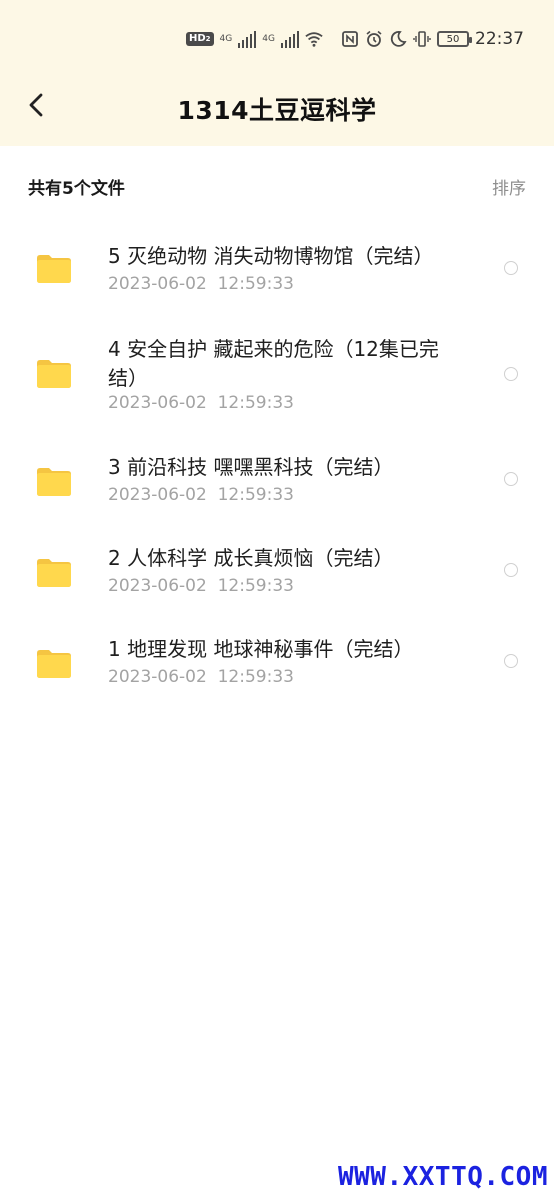 The width and height of the screenshot is (554, 1200). What do you see at coordinates (443, 1177) in the screenshot?
I see `watermark-text: WWW.XXTTQ.COM` at bounding box center [443, 1177].